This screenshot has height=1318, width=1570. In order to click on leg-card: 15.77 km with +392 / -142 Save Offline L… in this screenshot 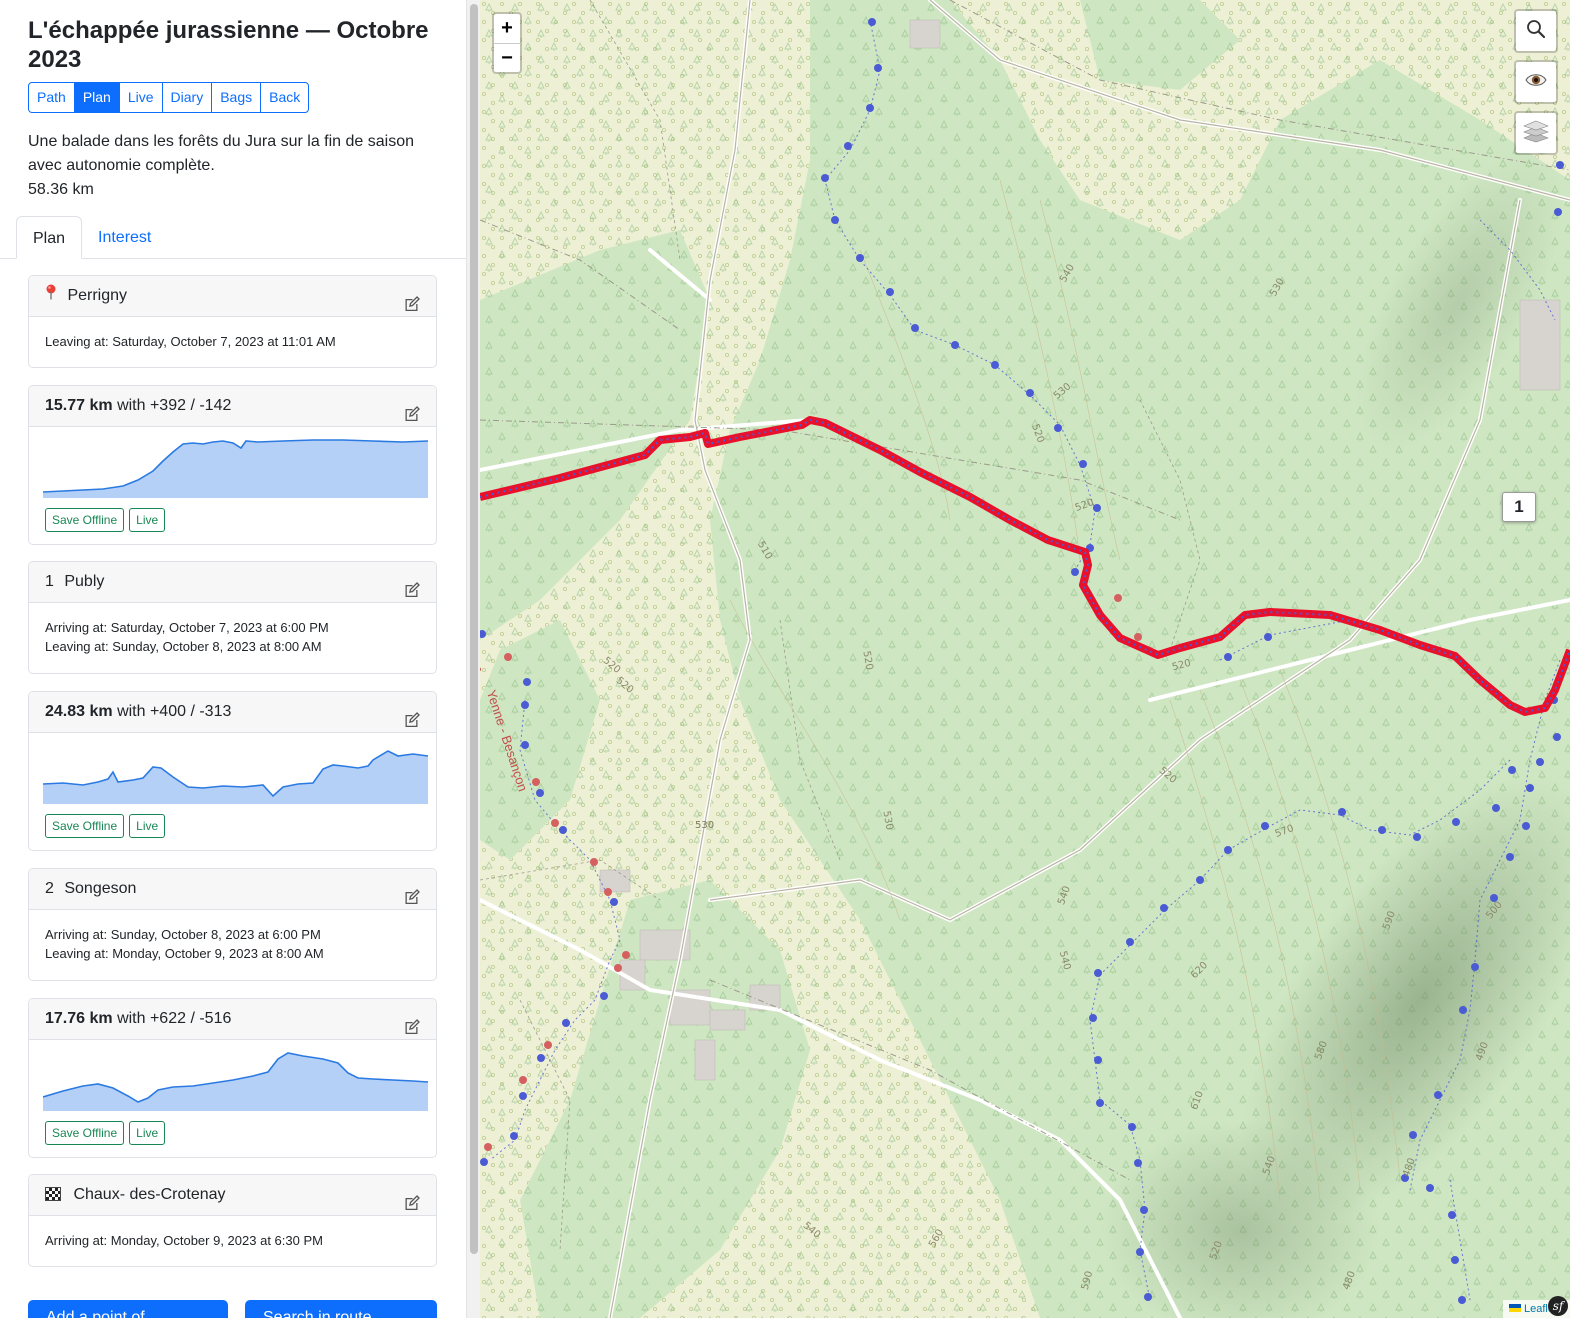, I will do `click(232, 465)`.